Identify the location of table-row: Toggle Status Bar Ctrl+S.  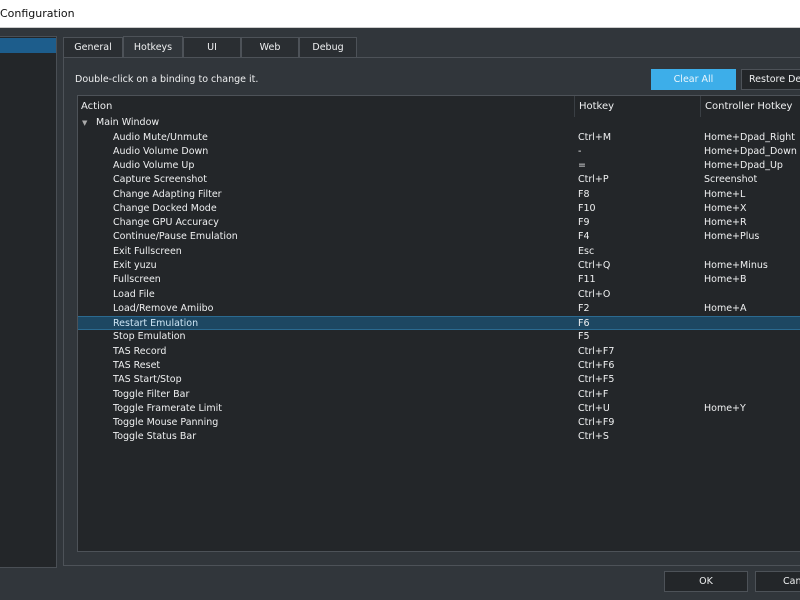
(439, 437).